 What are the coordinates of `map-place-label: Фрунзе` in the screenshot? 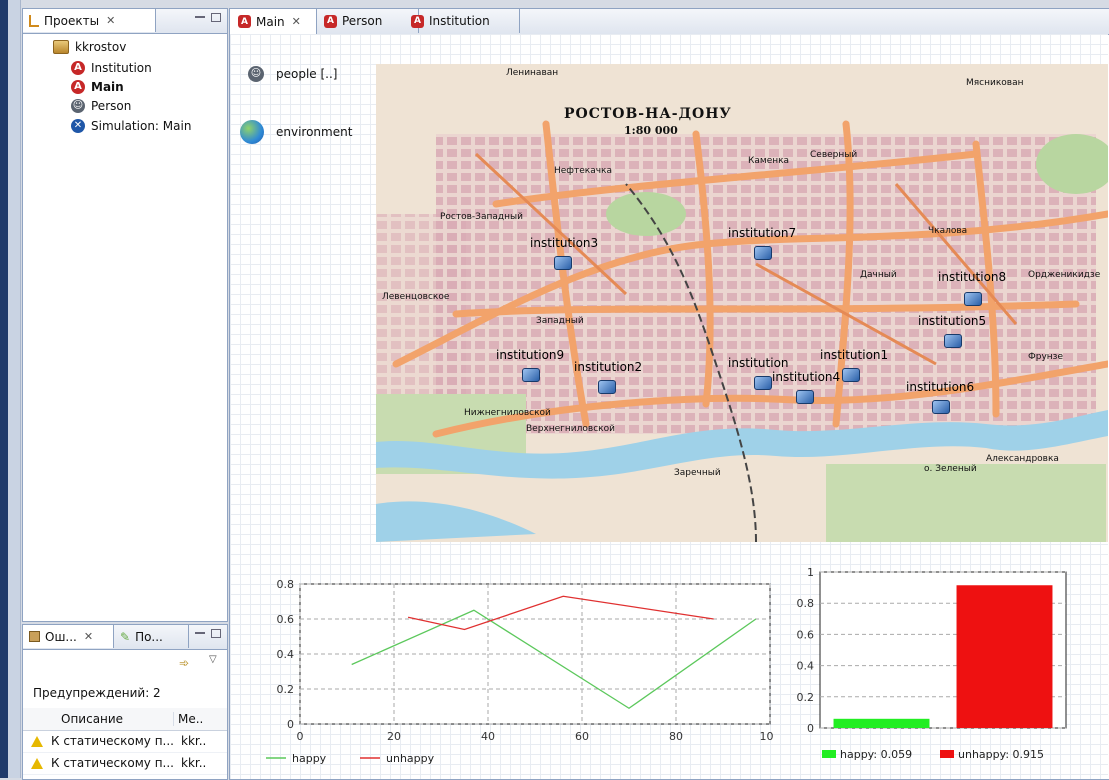 It's located at (1045, 357).